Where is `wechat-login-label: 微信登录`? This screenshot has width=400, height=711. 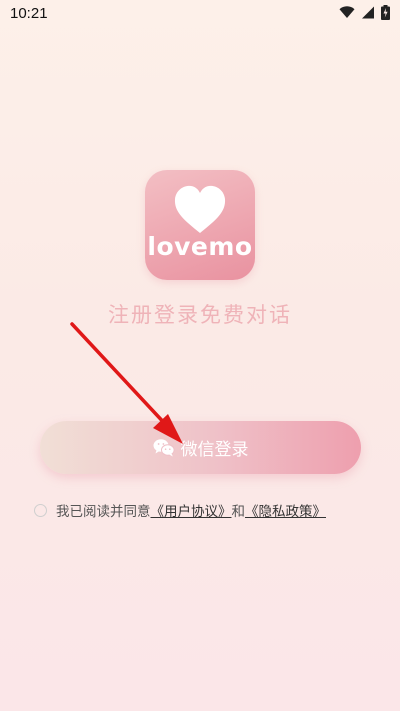 wechat-login-label: 微信登录 is located at coordinates (214, 450).